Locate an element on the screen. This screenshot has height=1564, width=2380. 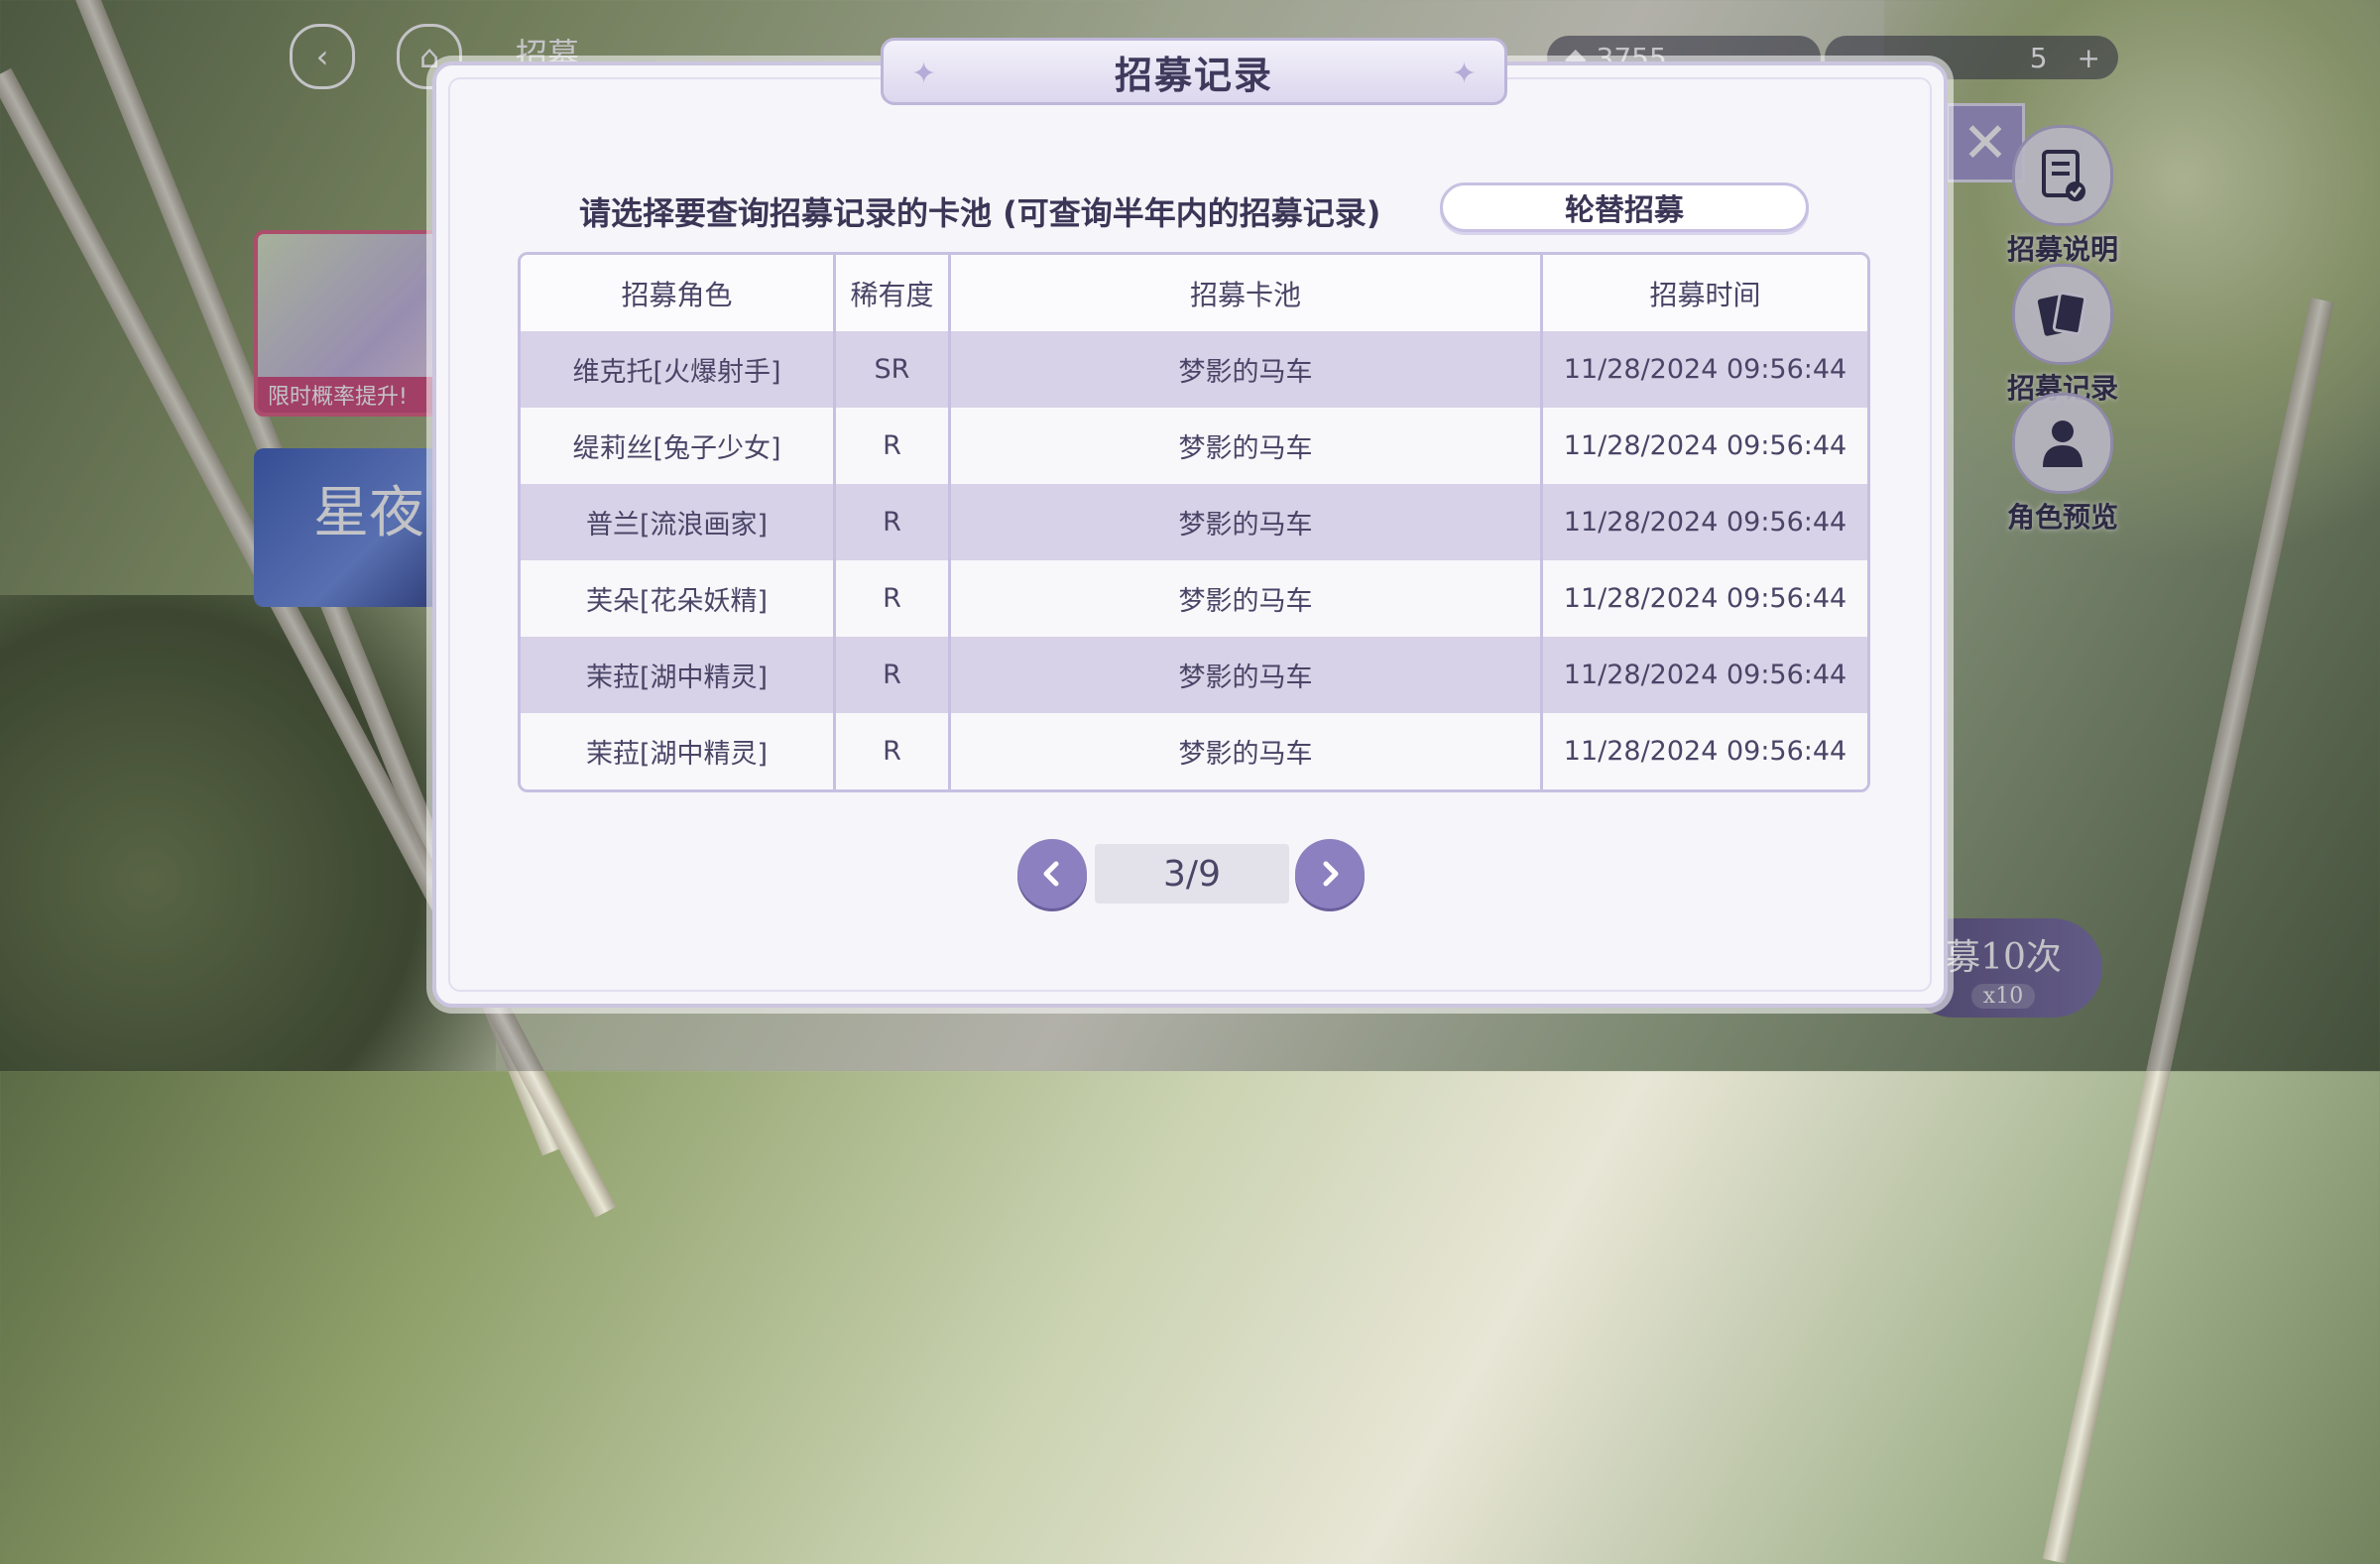
prev-page-button is located at coordinates (1052, 873).